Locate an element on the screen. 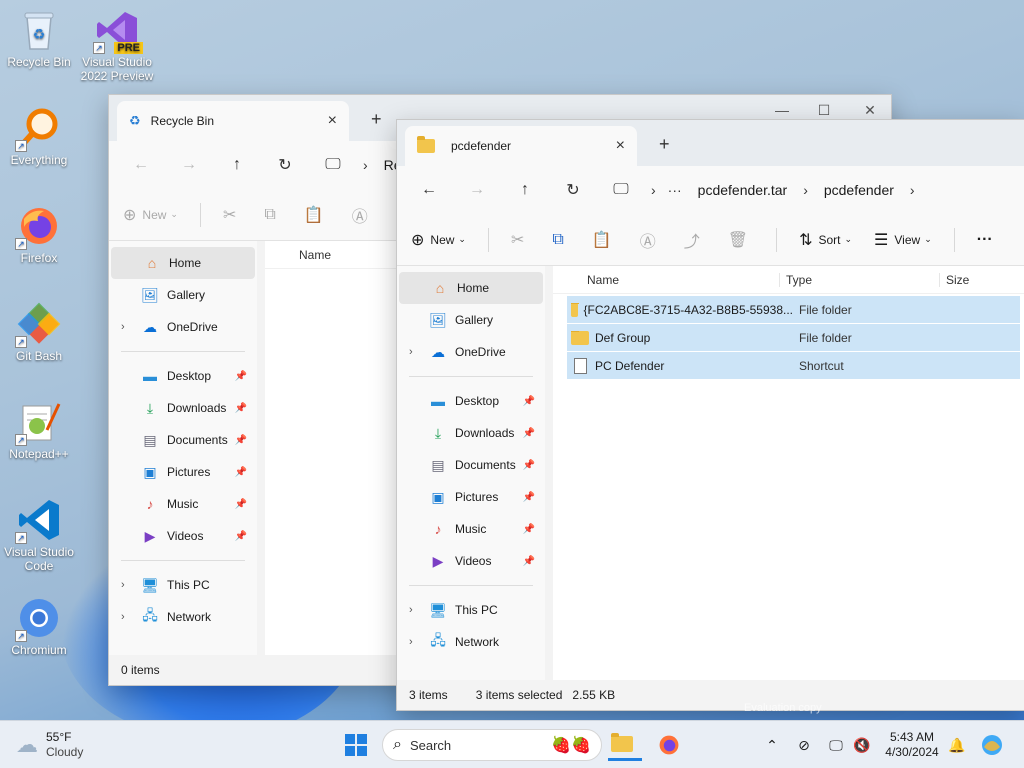 The image size is (1024, 768). column-header-type: Type is located at coordinates (859, 279).